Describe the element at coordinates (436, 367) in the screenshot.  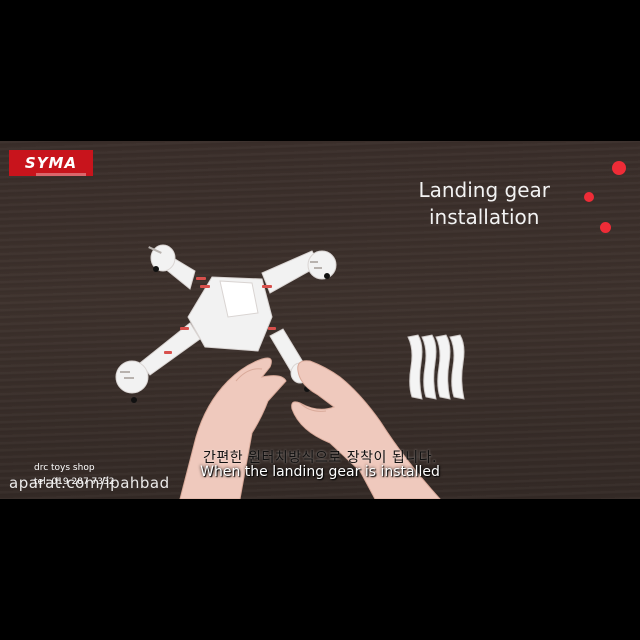
I see `landing-gear-legs` at that location.